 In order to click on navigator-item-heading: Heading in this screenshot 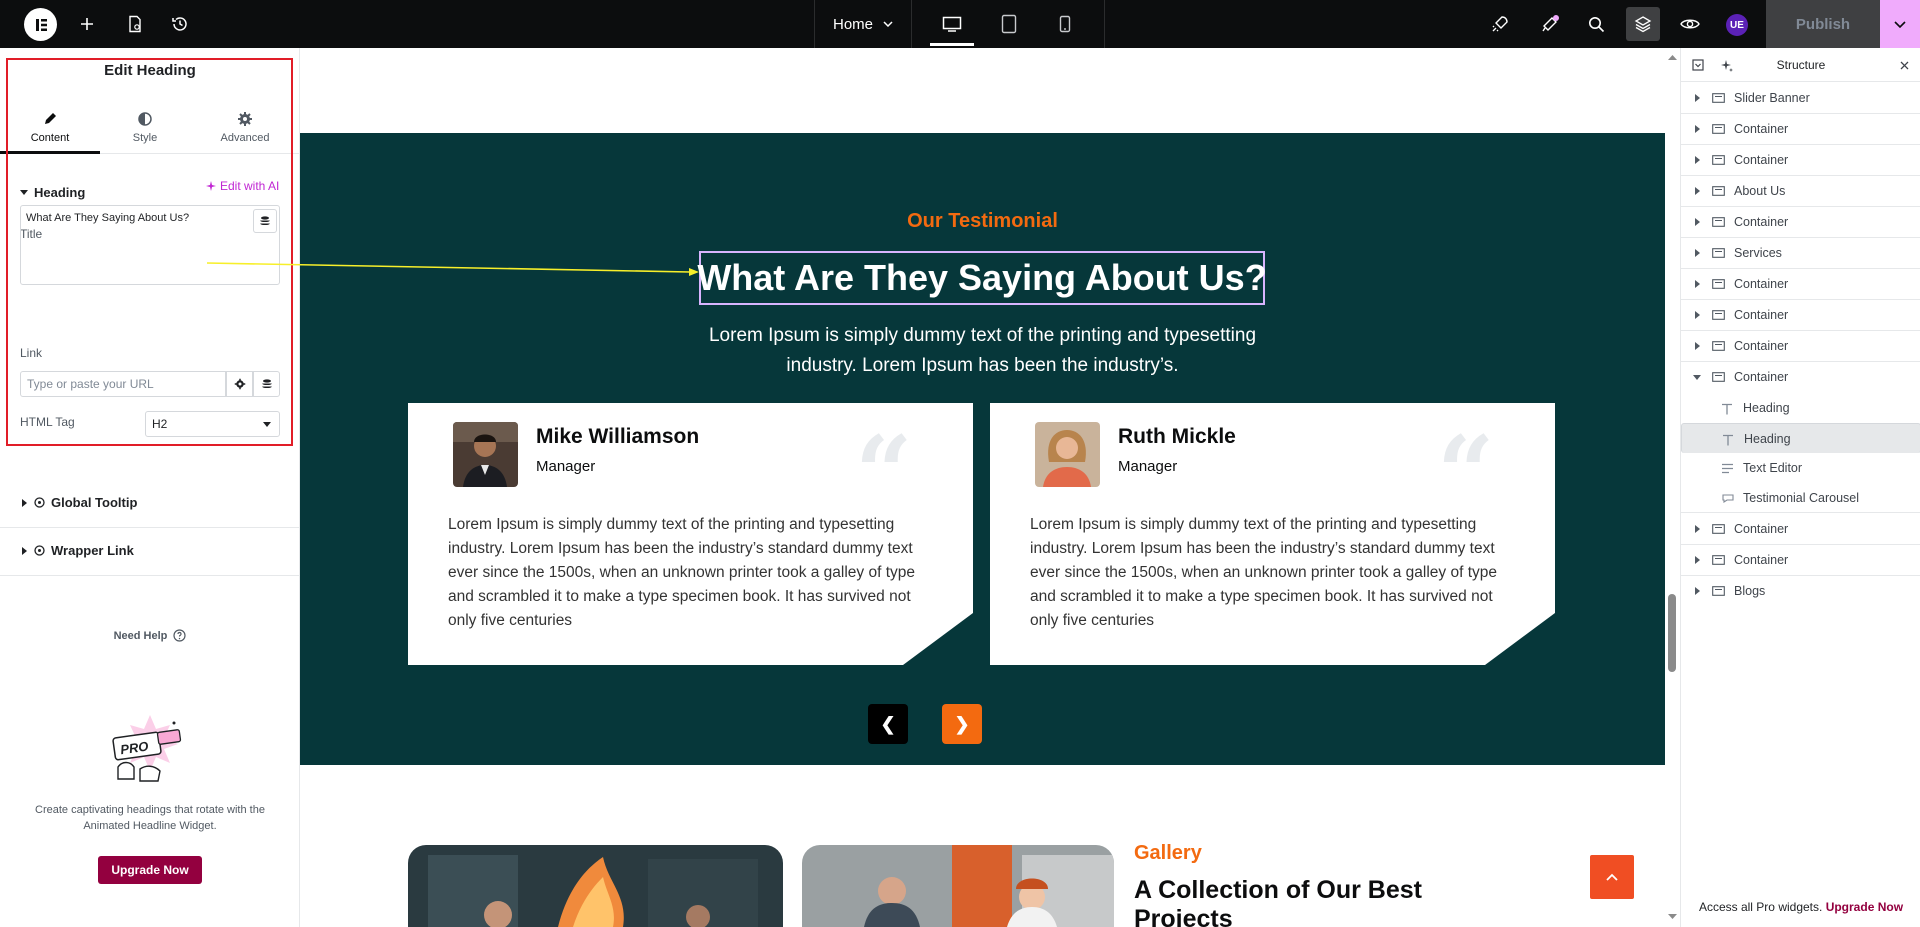, I will do `click(1800, 408)`.